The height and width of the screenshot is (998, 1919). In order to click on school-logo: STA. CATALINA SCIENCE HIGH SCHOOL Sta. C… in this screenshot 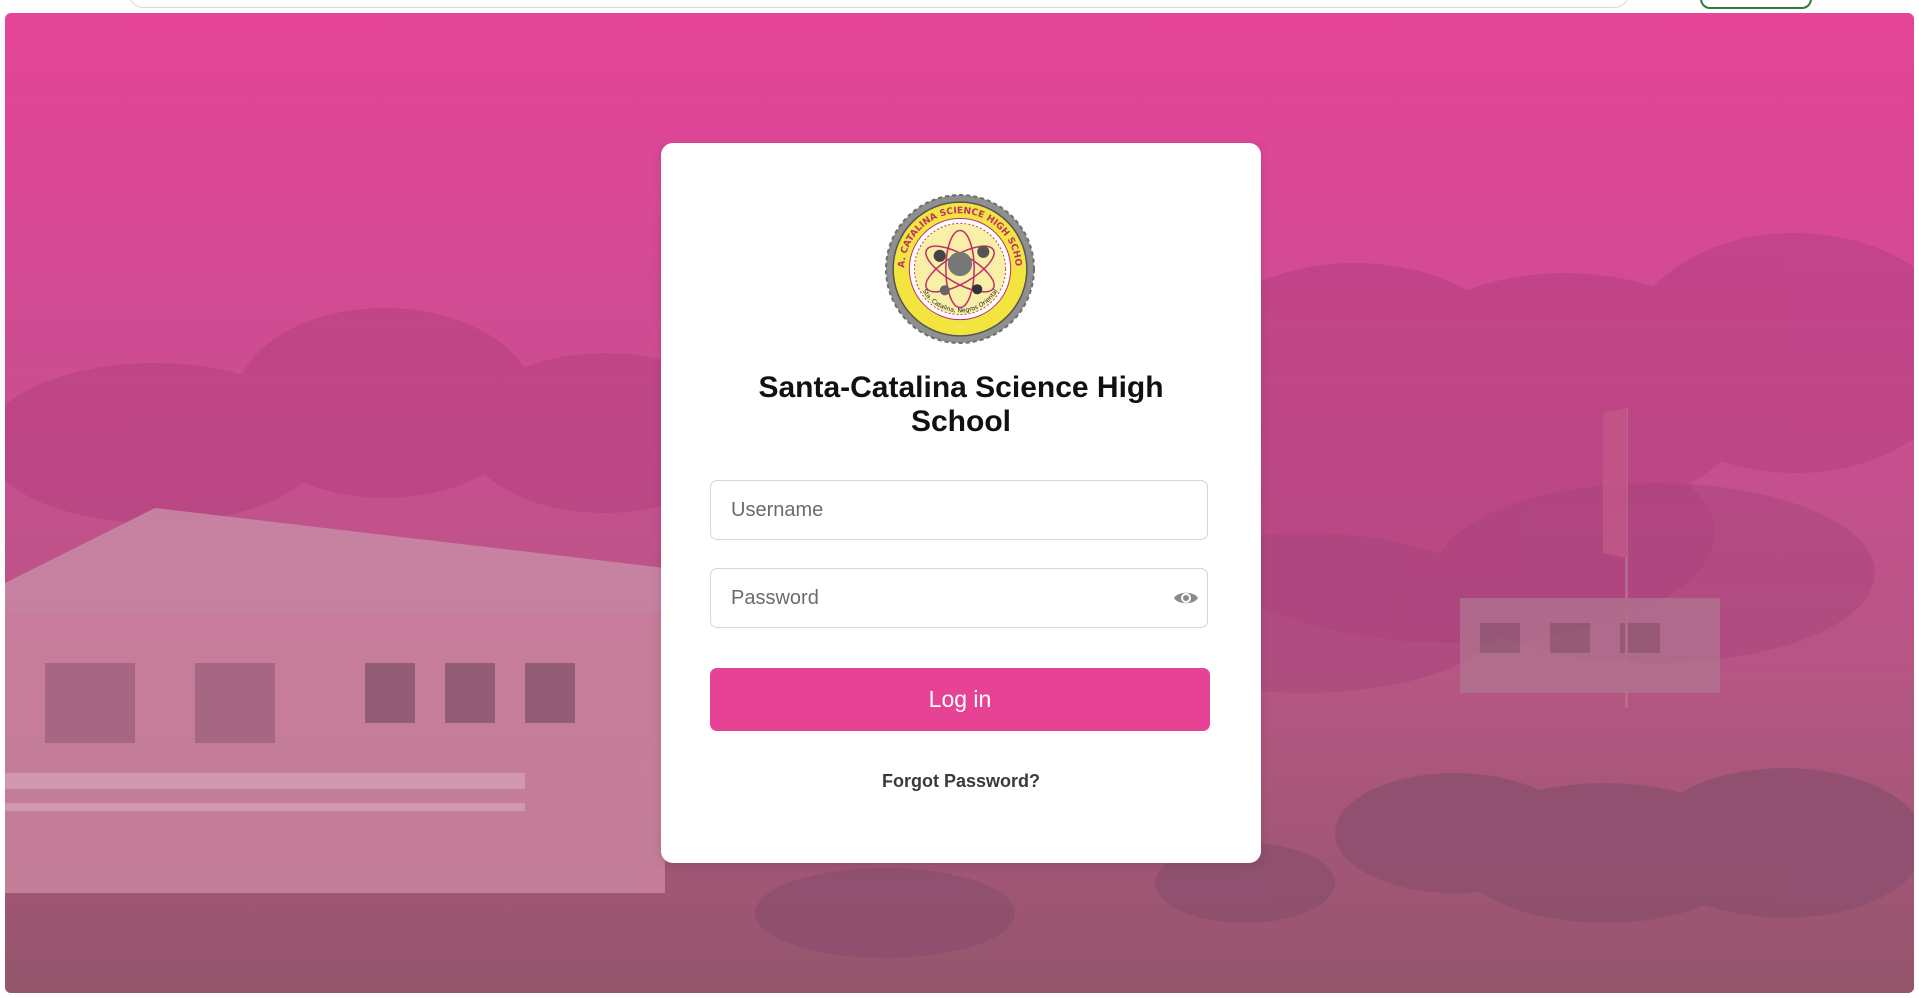, I will do `click(959, 268)`.